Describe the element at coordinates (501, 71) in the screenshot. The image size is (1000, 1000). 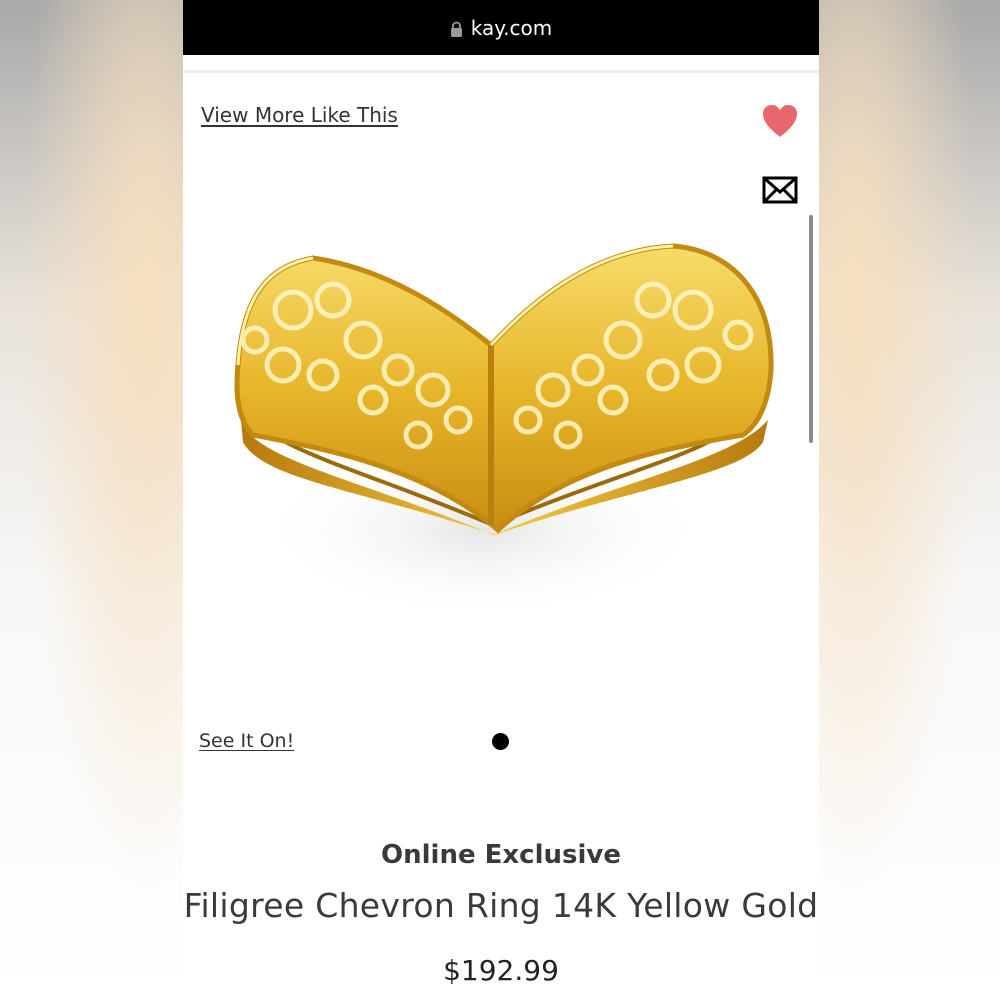
I see `header-divider` at that location.